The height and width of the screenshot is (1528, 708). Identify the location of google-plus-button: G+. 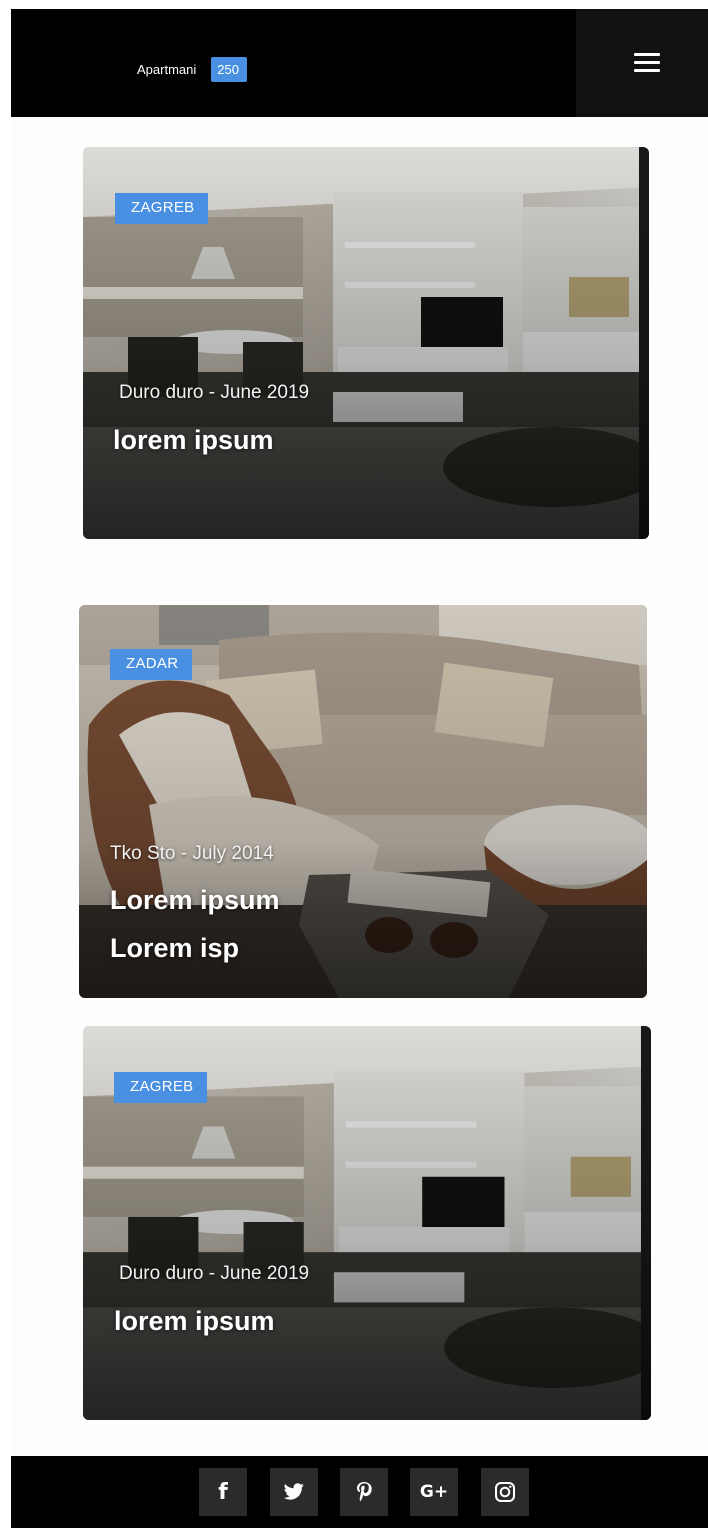
(434, 1492).